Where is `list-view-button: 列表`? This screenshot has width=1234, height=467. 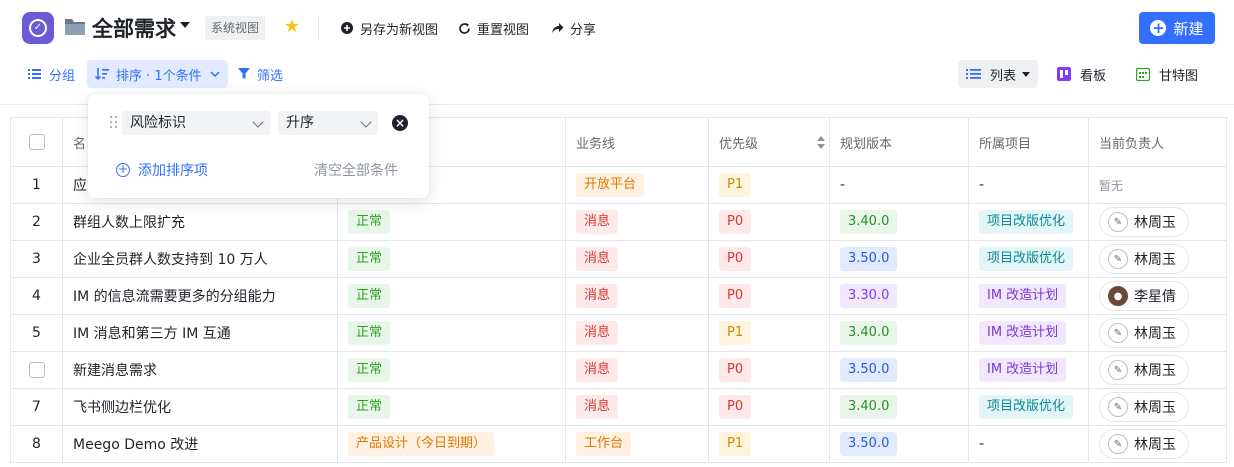 list-view-button: 列表 is located at coordinates (998, 74).